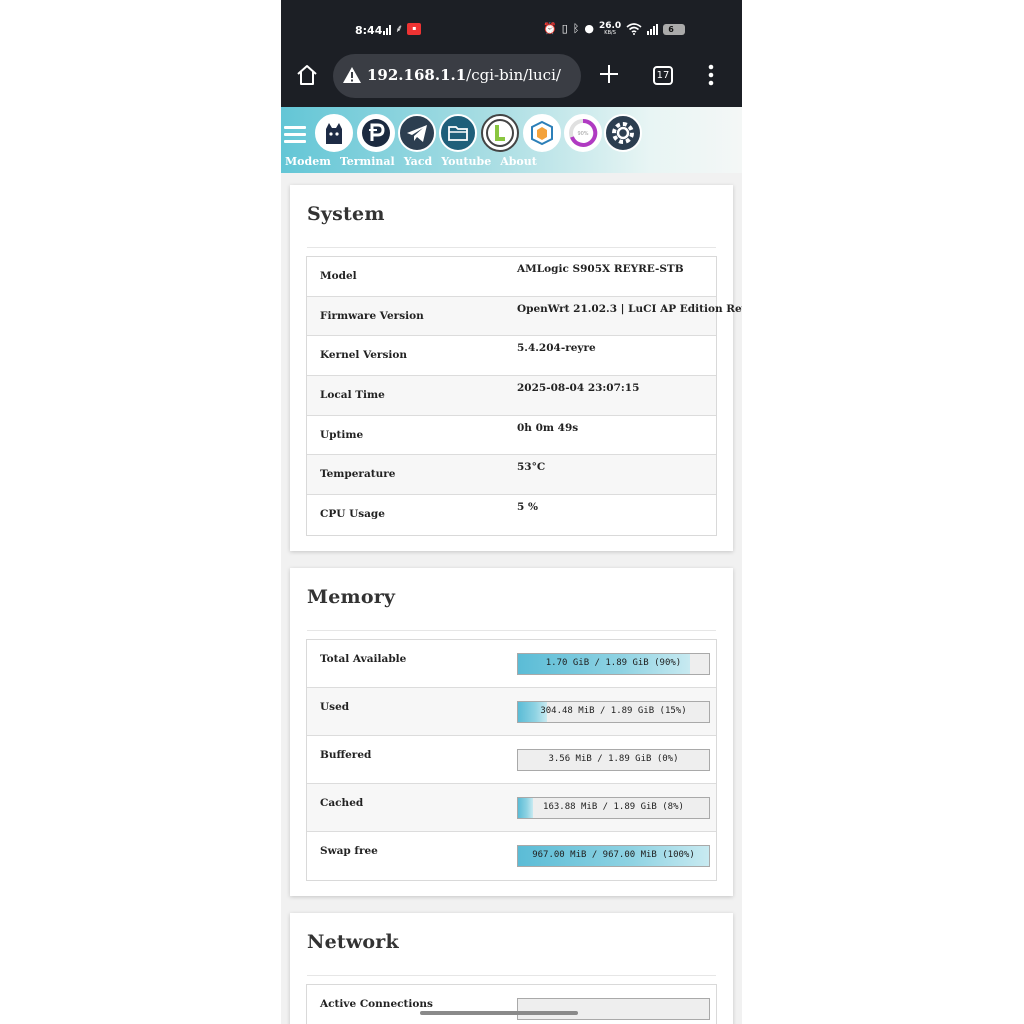  Describe the element at coordinates (307, 75) in the screenshot. I see `home-icon` at that location.